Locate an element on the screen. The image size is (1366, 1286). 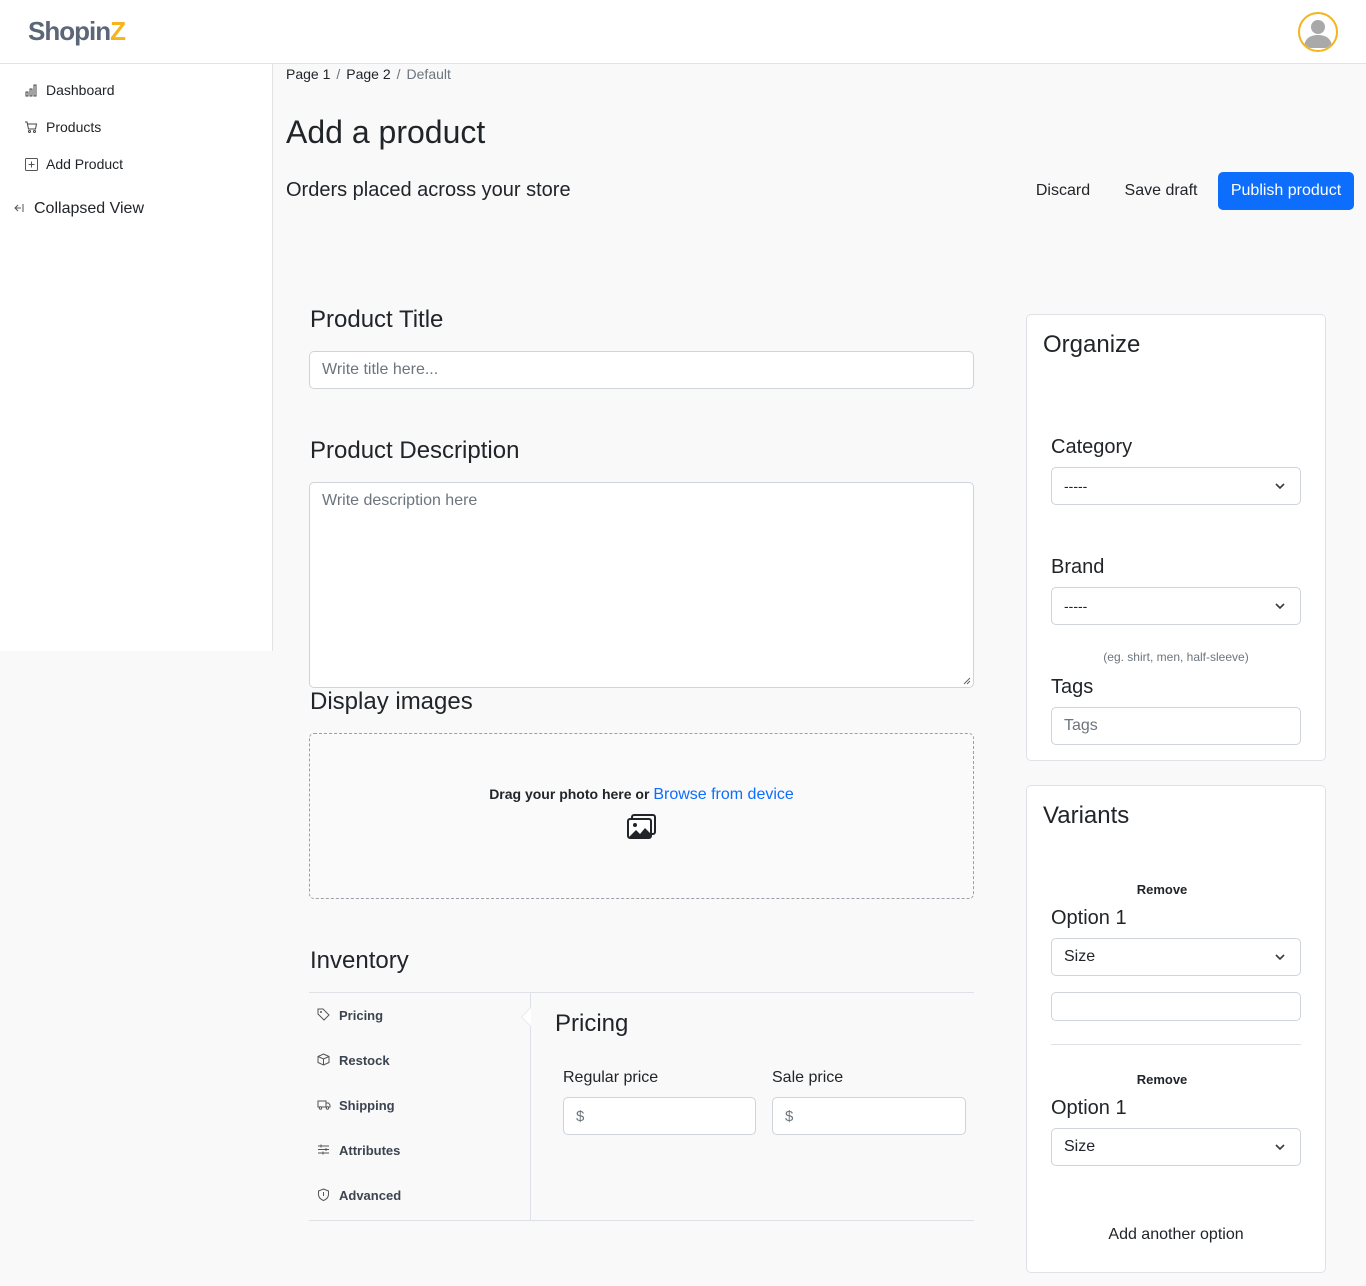
cart-icon is located at coordinates (31, 127).